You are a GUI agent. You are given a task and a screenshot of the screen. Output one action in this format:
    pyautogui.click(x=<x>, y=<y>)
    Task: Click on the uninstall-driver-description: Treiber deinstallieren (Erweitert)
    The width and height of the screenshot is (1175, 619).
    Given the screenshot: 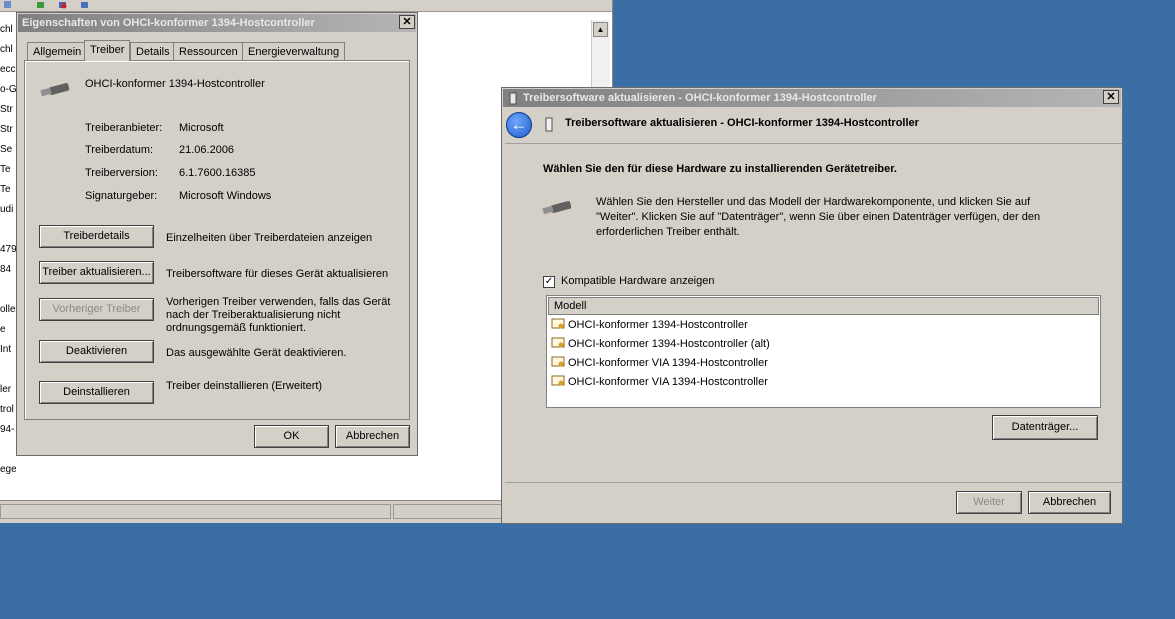 What is the action you would take?
    pyautogui.click(x=244, y=386)
    